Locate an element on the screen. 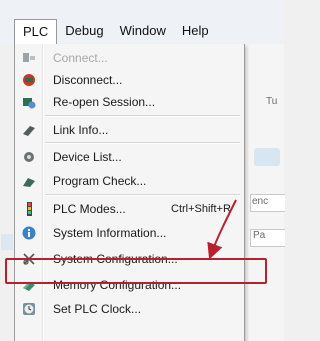 This screenshot has height=341, width=320. device-list-icon is located at coordinates (29, 157).